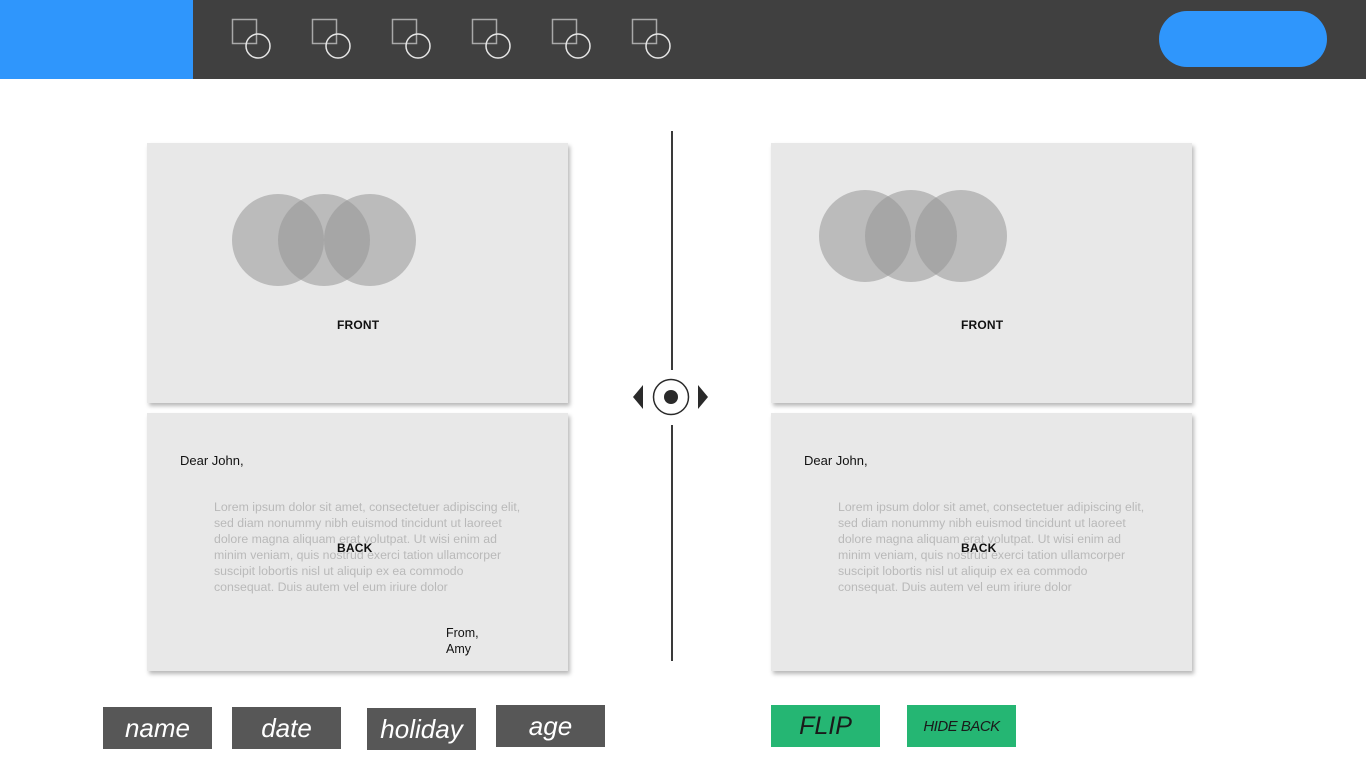  What do you see at coordinates (825, 726) in the screenshot?
I see `flip-button: FLIP` at bounding box center [825, 726].